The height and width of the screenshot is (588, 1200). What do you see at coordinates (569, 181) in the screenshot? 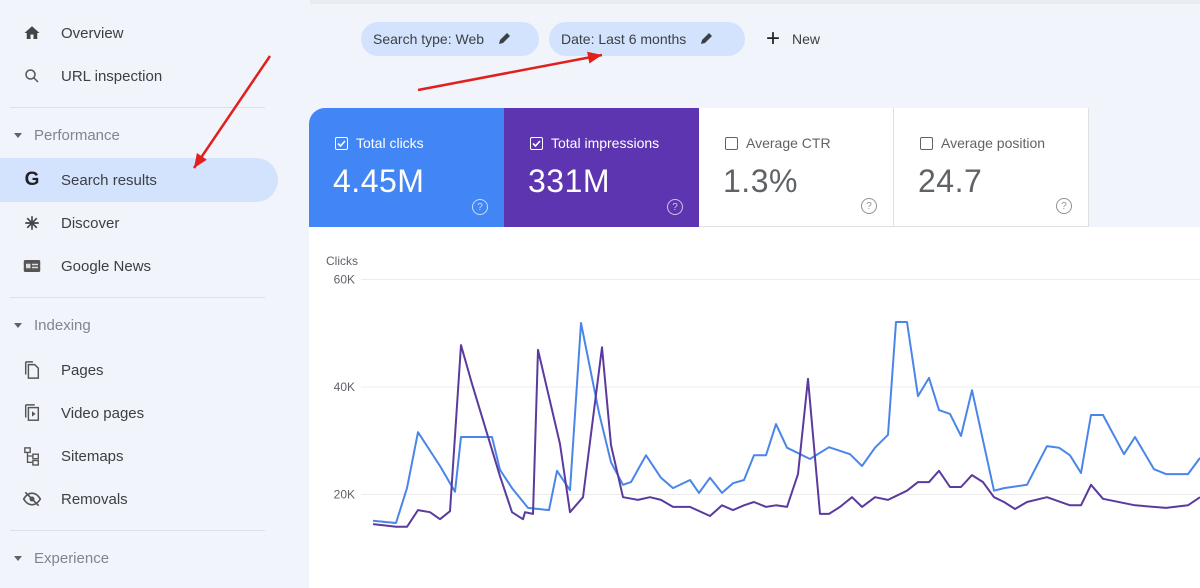
I see `metric-value: 331M` at bounding box center [569, 181].